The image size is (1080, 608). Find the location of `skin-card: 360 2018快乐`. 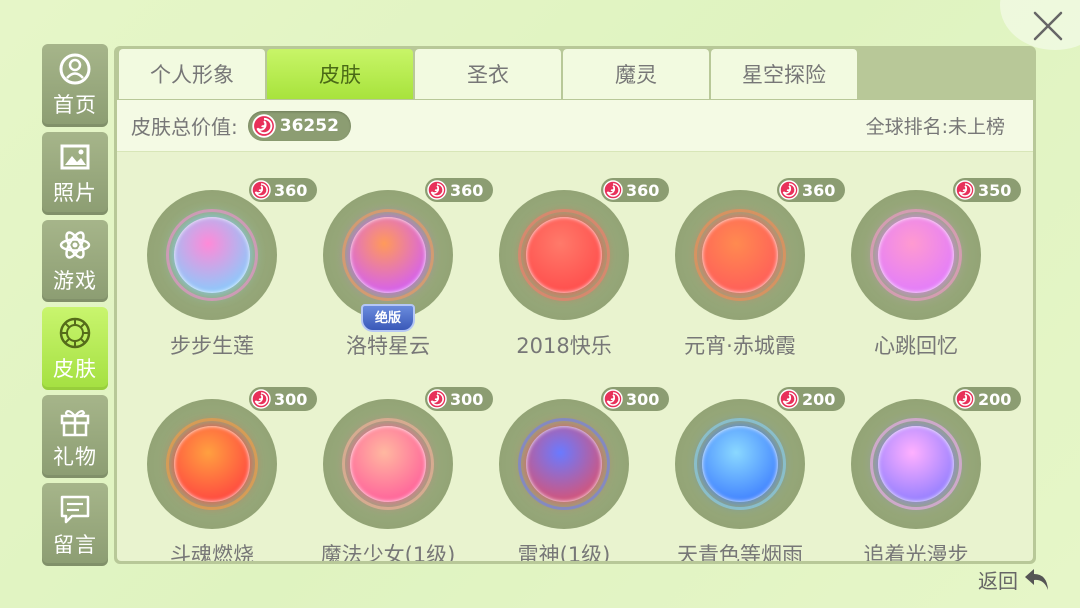

skin-card: 360 2018快乐 is located at coordinates (571, 258).